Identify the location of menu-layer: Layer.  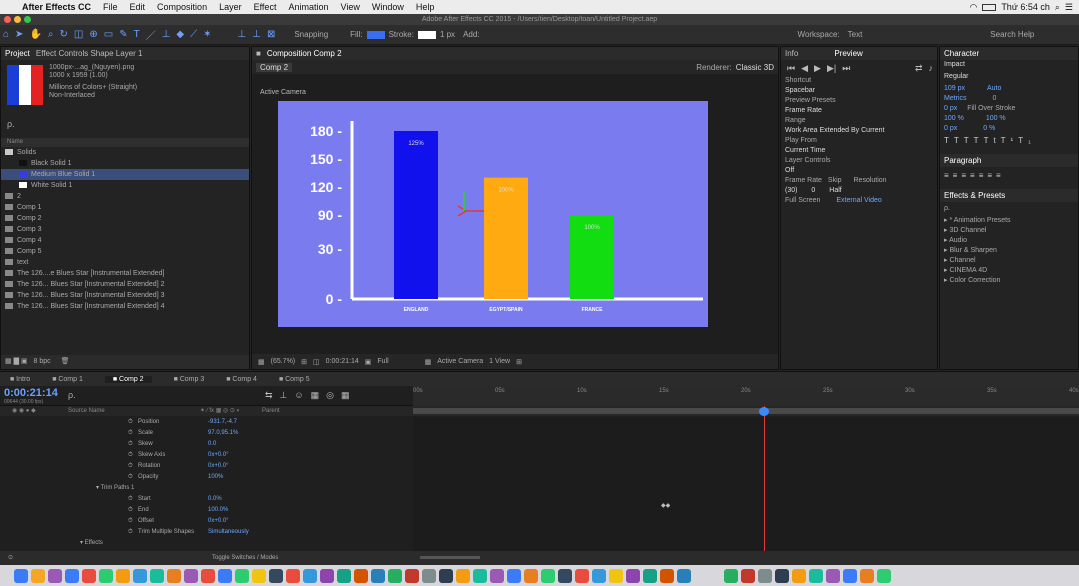
(230, 7).